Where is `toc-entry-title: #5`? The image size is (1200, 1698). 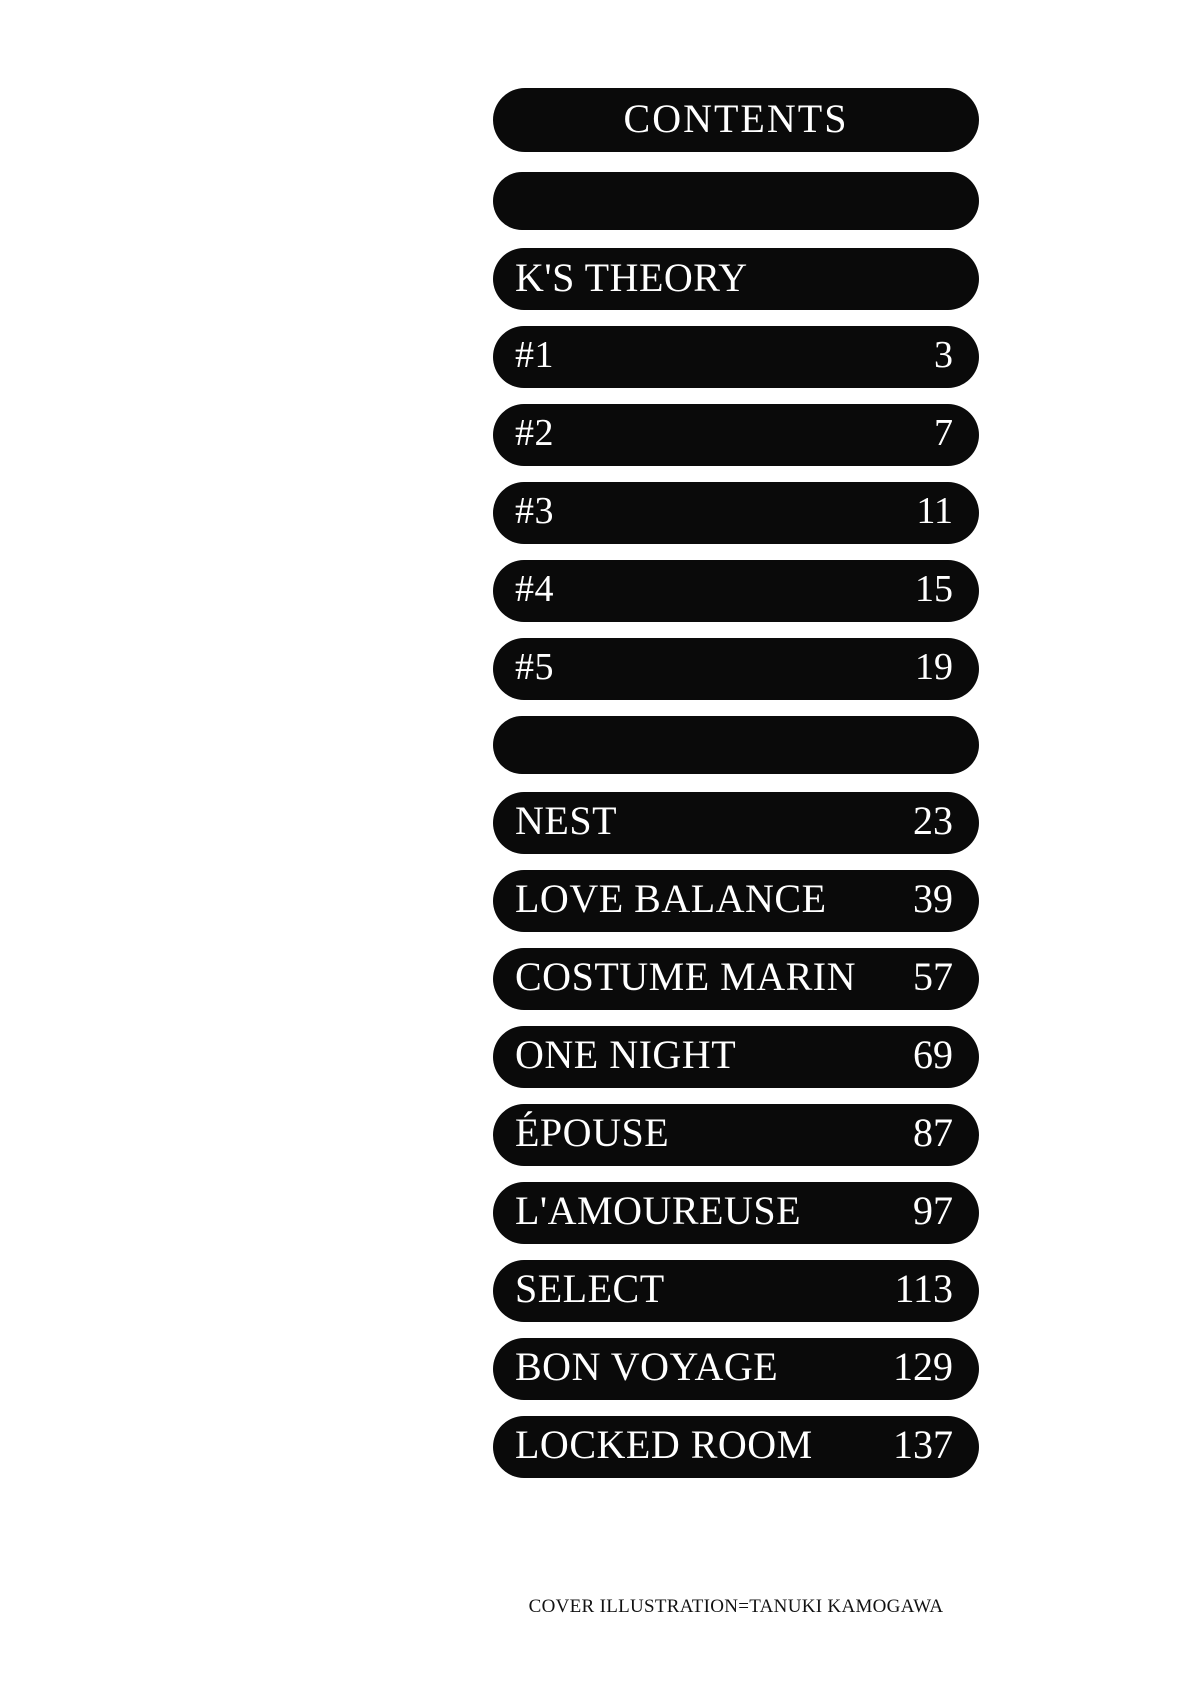 toc-entry-title: #5 is located at coordinates (534, 667).